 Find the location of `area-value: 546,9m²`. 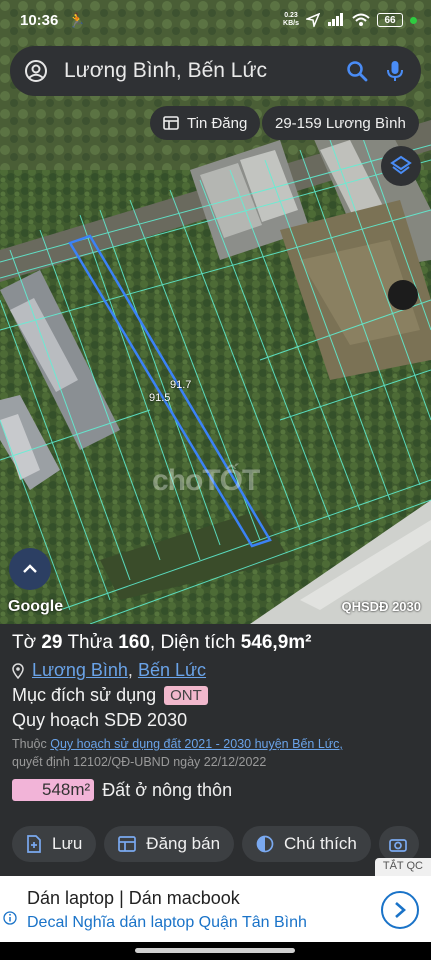

area-value: 546,9m² is located at coordinates (276, 642).